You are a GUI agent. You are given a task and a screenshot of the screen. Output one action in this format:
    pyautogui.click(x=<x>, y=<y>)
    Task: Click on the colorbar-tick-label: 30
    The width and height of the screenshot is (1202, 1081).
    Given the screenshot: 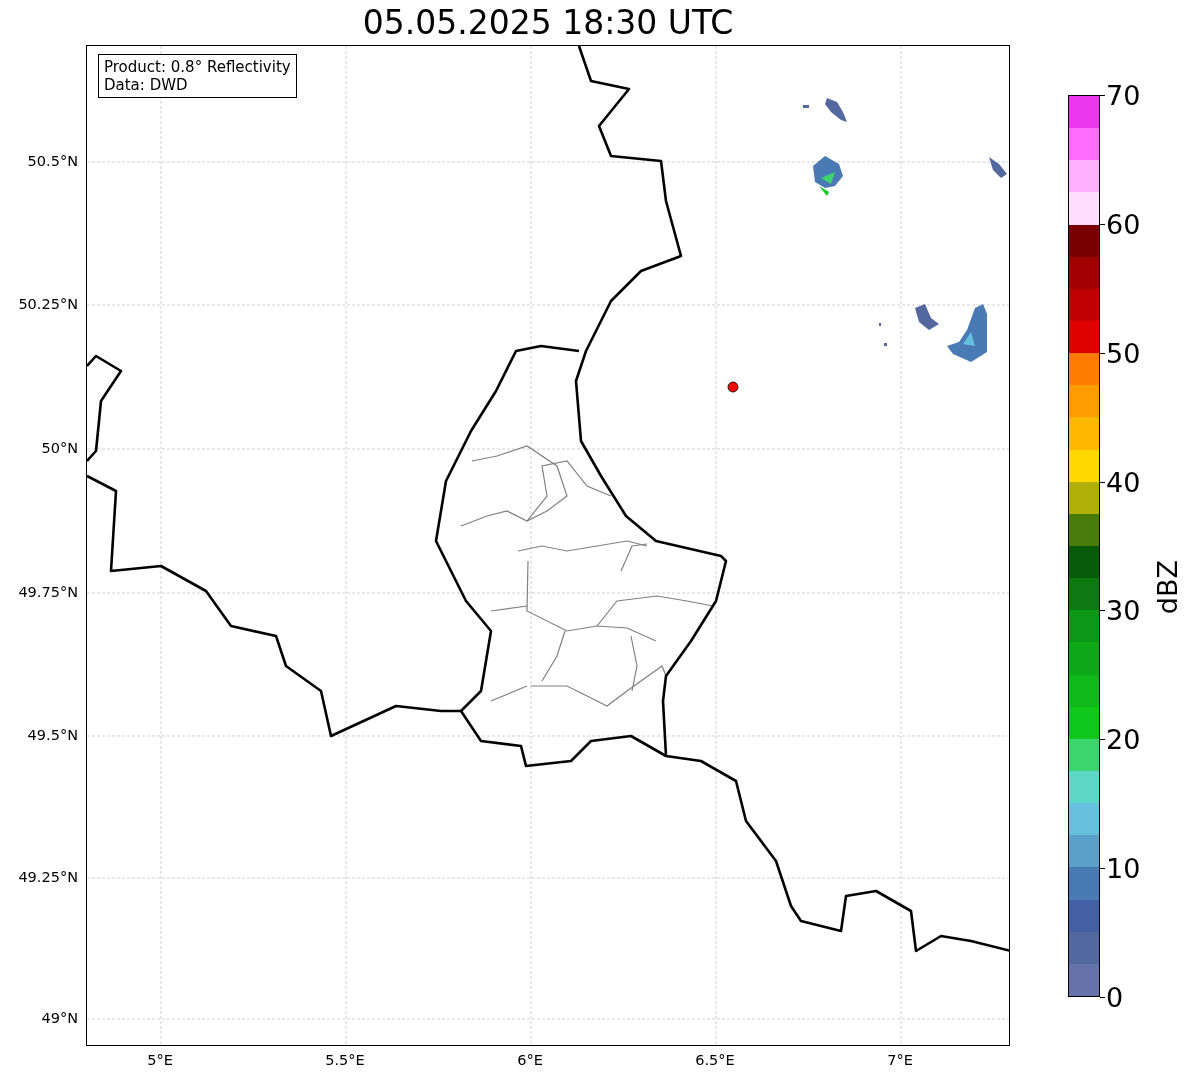 What is the action you would take?
    pyautogui.click(x=1123, y=610)
    